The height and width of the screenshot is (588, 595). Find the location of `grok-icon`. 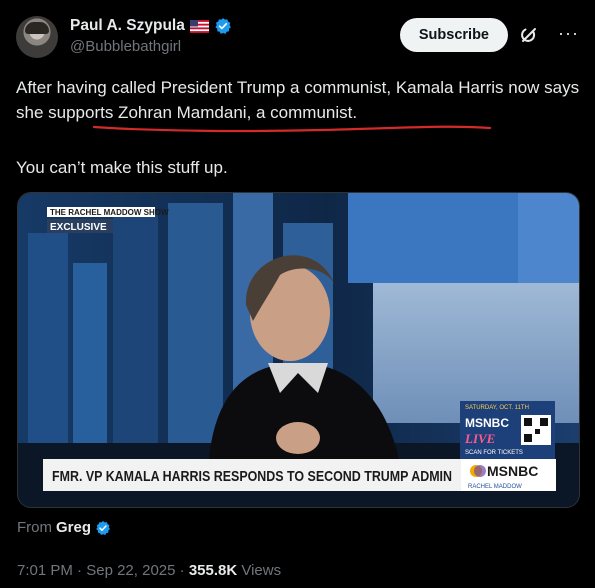

grok-icon is located at coordinates (529, 35).